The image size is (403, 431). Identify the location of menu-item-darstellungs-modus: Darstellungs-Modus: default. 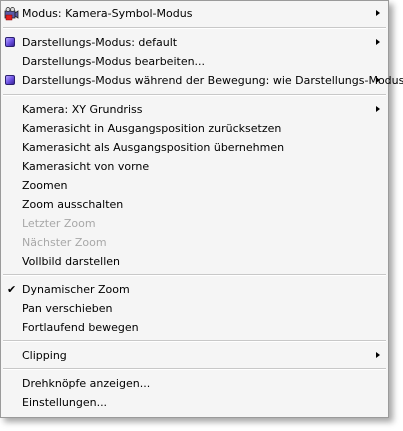
(194, 42).